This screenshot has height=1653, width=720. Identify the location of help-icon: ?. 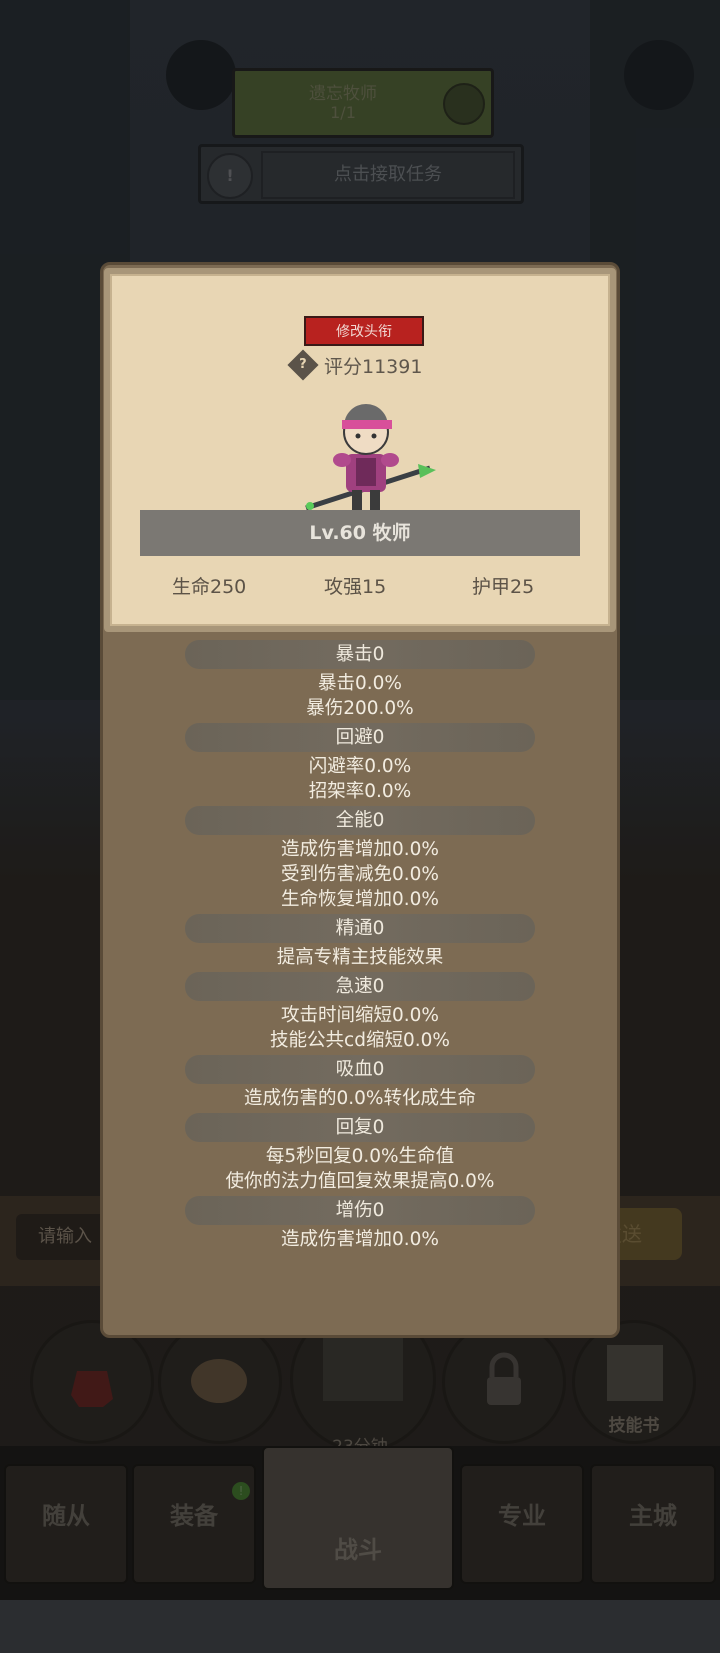
(303, 365).